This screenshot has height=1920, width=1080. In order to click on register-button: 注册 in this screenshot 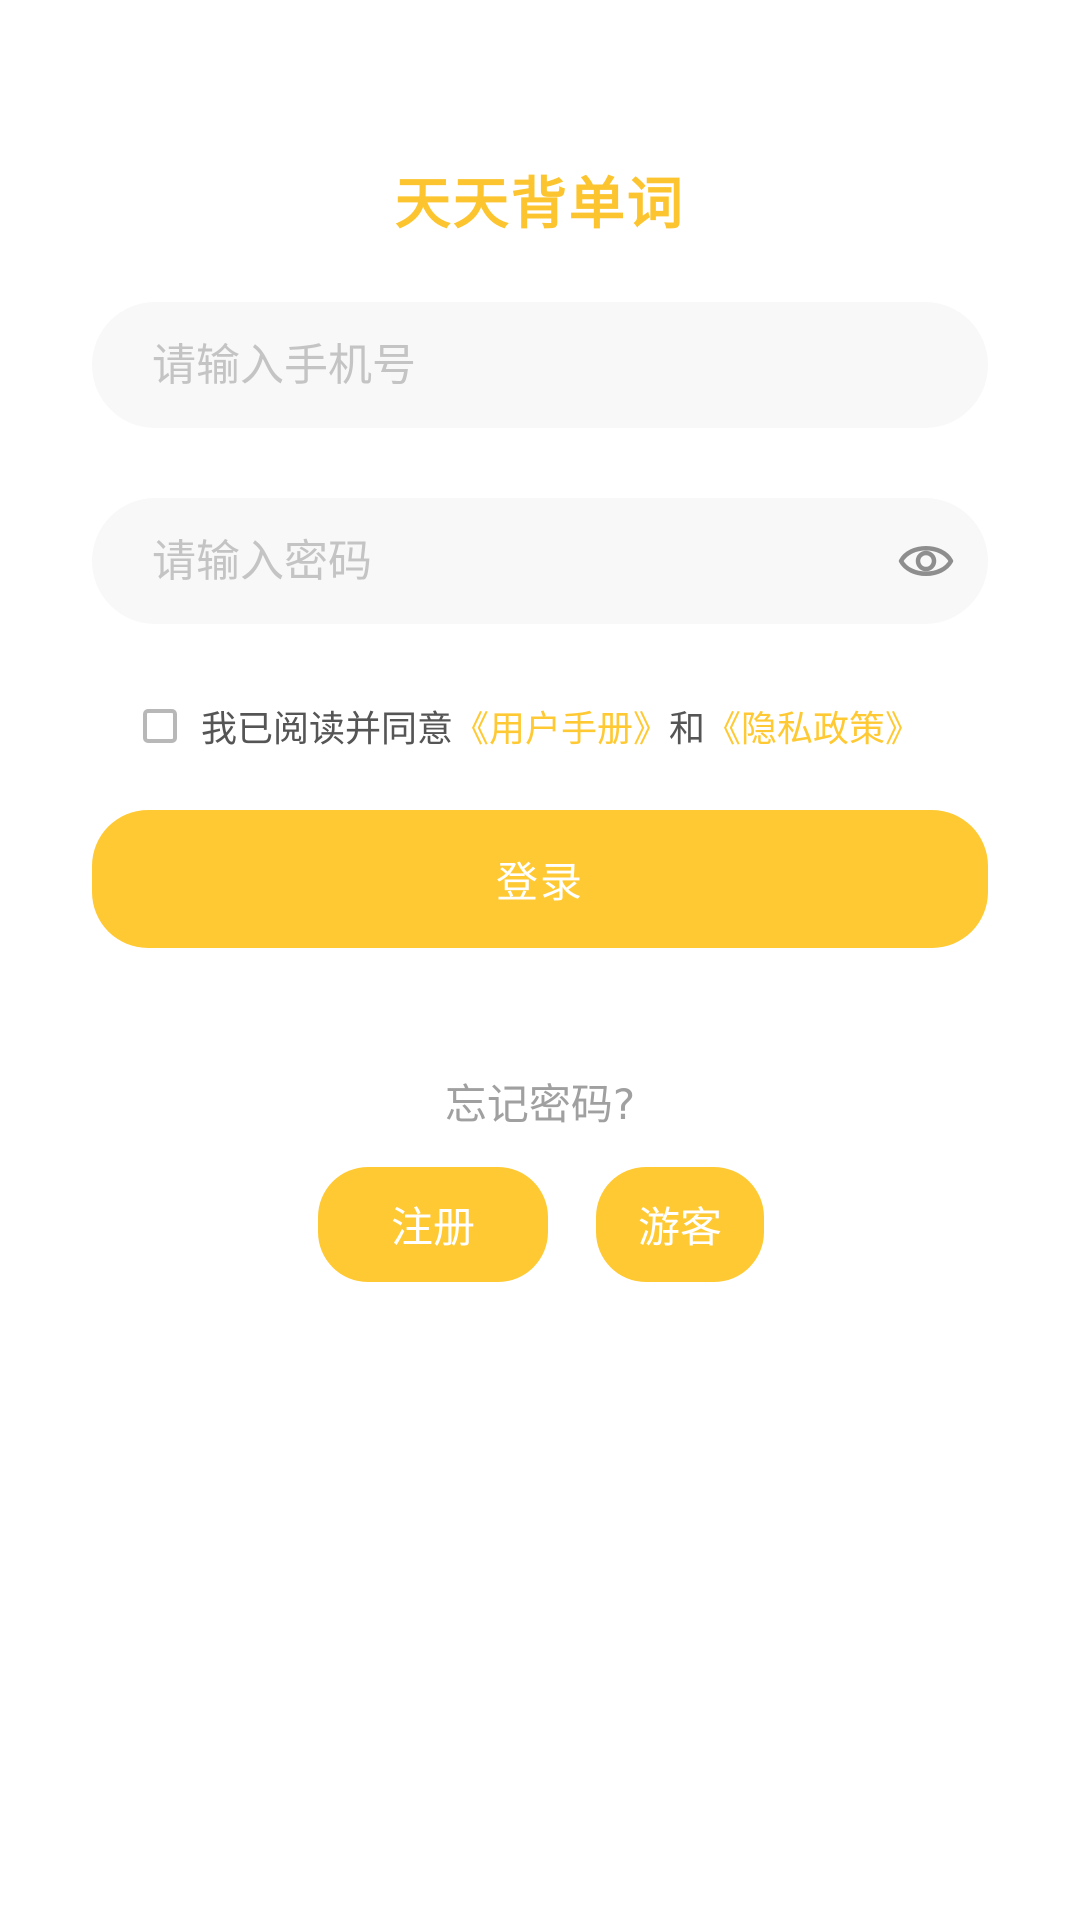, I will do `click(433, 1224)`.